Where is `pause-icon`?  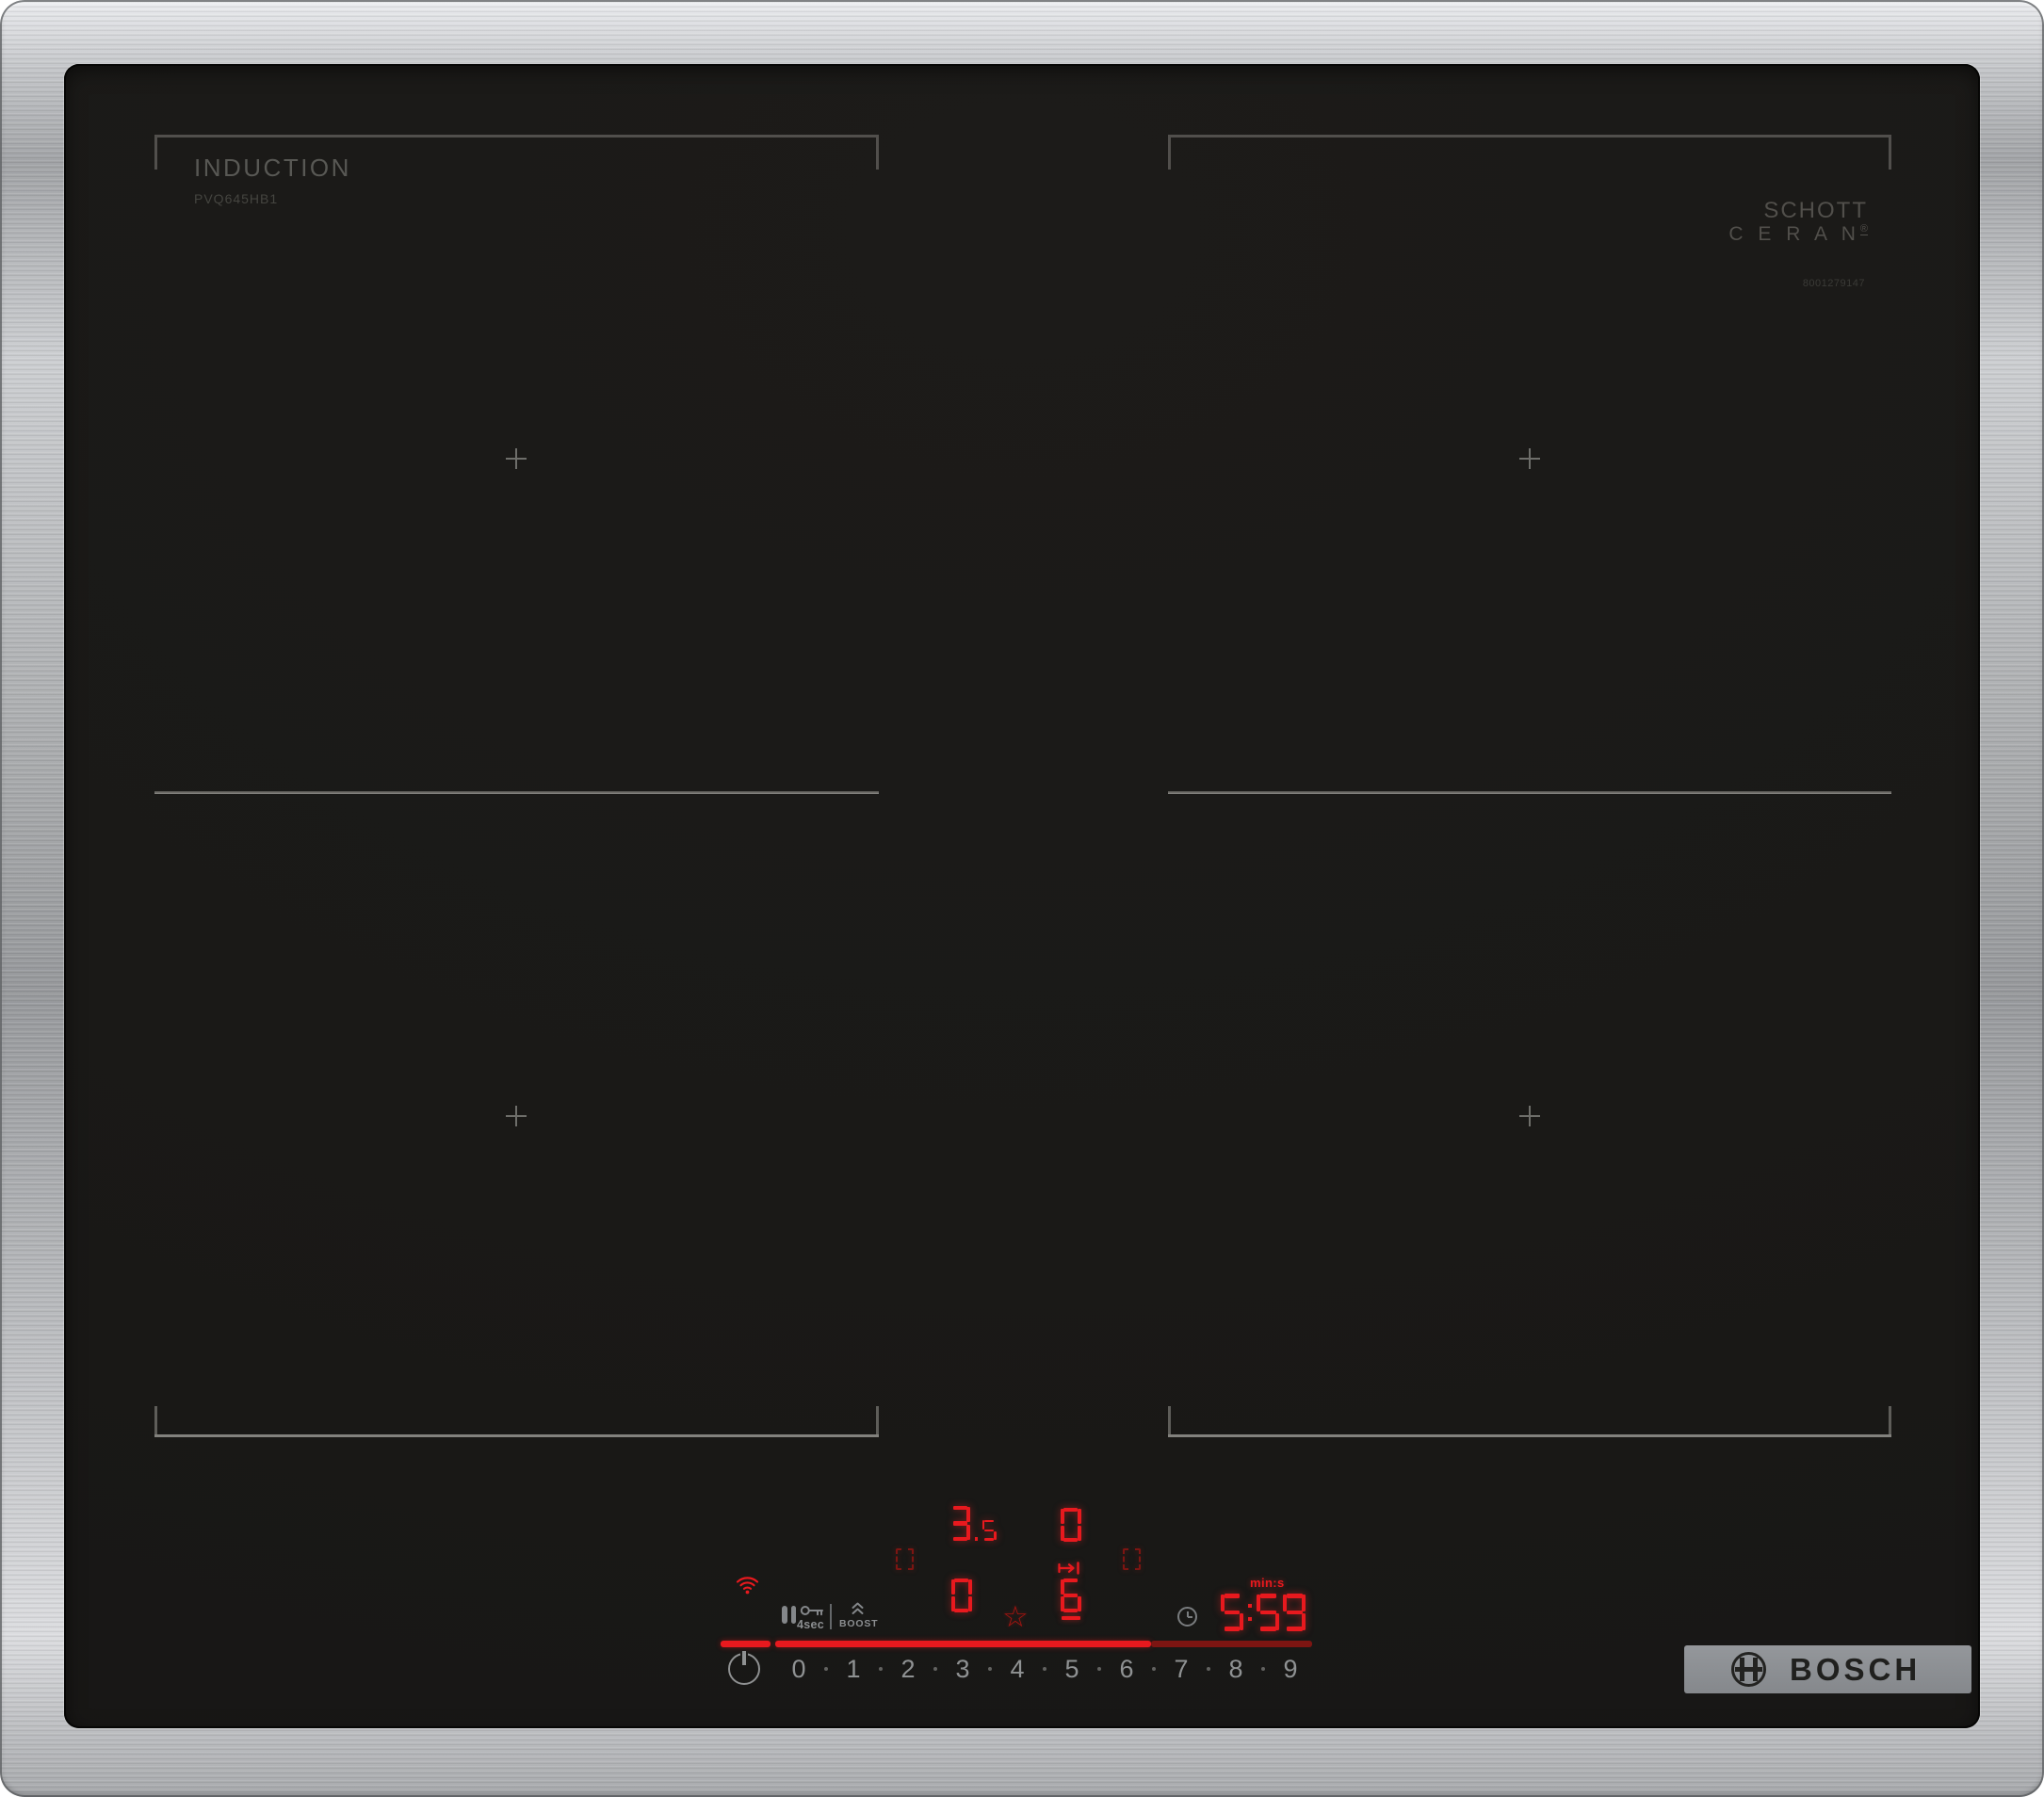 pause-icon is located at coordinates (789, 1615).